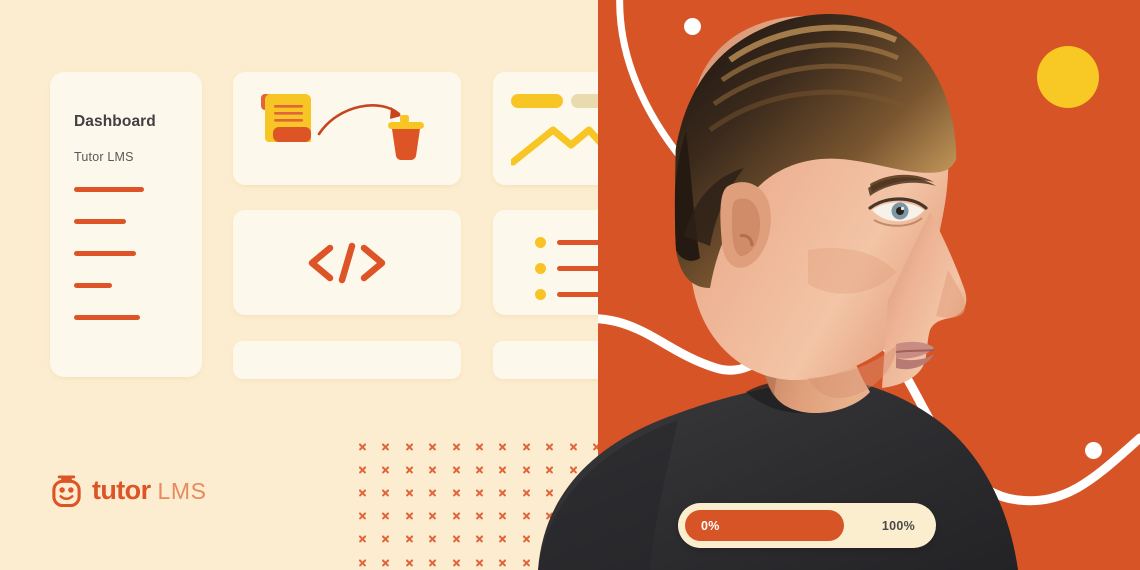 The image size is (1140, 570). What do you see at coordinates (66, 491) in the screenshot?
I see `tutor-lms-owl-icon` at bounding box center [66, 491].